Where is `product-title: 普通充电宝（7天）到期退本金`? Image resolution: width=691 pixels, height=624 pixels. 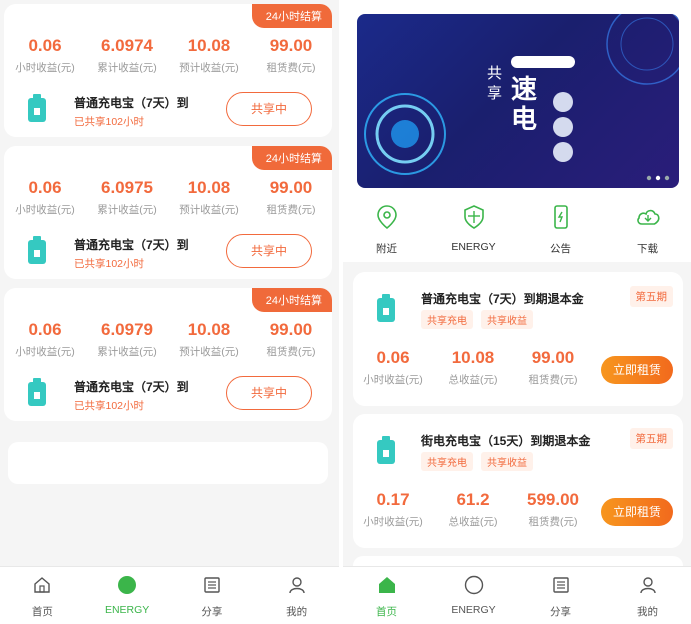
product-title: 普通充电宝（7天）到期退本金 is located at coordinates (502, 299).